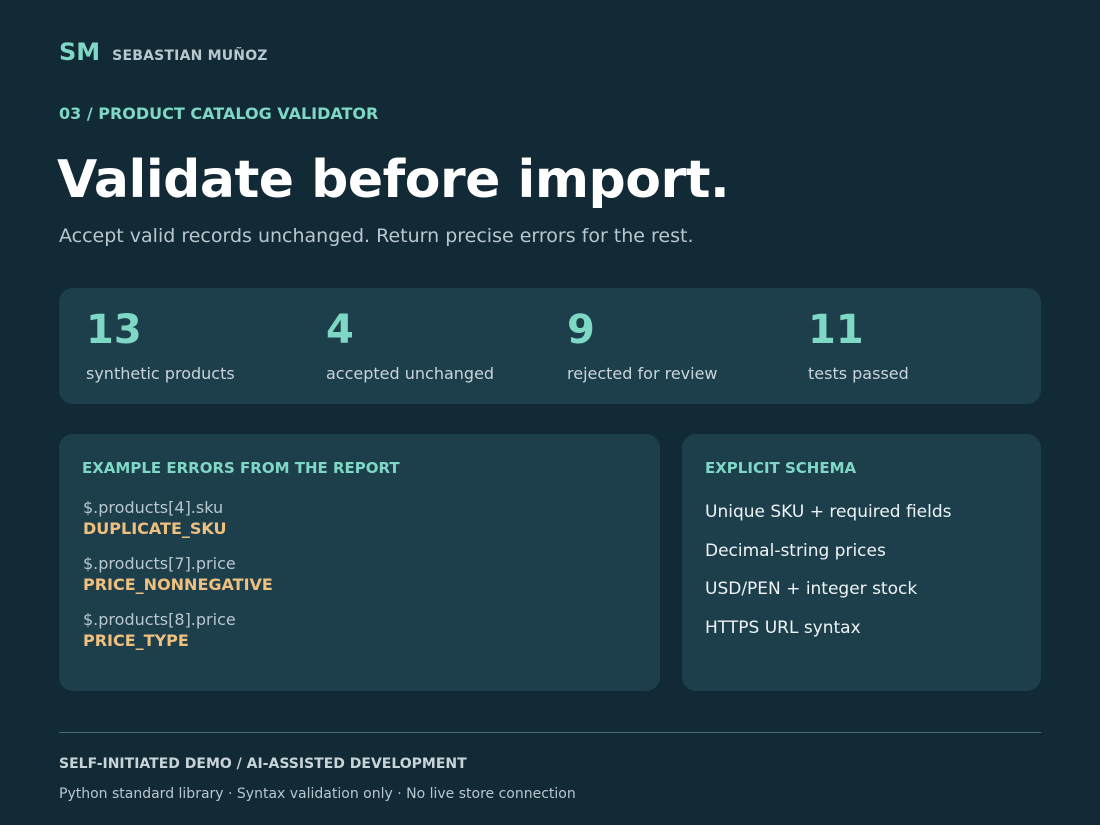 The width and height of the screenshot is (1100, 825). I want to click on error-entry: $.products[7].price PRICE_NONNEGATIVE, so click(178, 575).